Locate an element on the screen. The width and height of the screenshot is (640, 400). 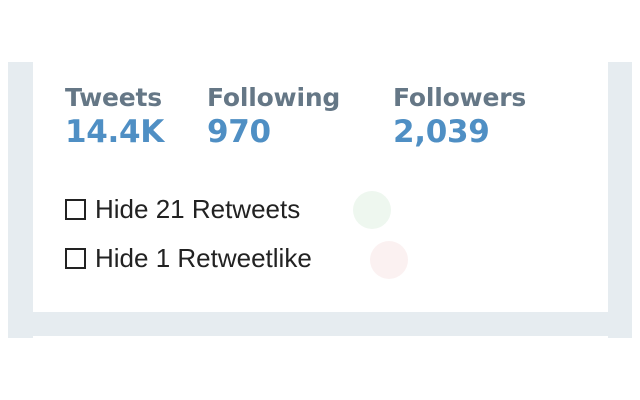
stat-tweets-value: 14.4K is located at coordinates (115, 132).